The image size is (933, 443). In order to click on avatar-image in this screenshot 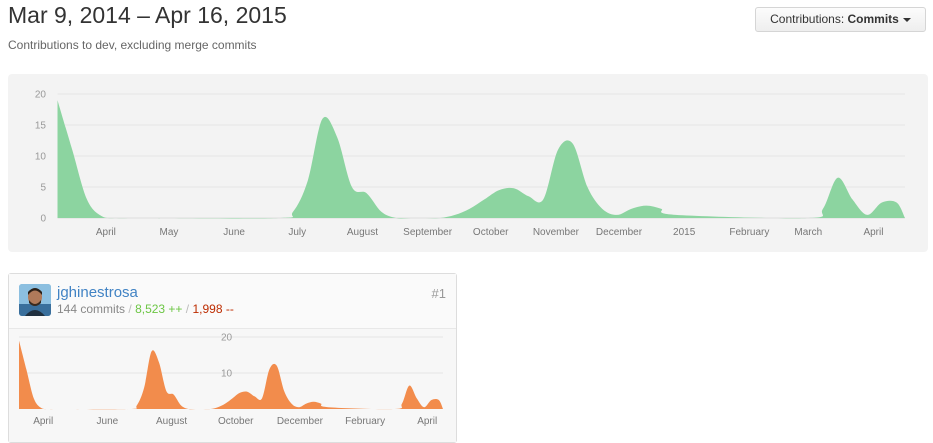, I will do `click(35, 300)`.